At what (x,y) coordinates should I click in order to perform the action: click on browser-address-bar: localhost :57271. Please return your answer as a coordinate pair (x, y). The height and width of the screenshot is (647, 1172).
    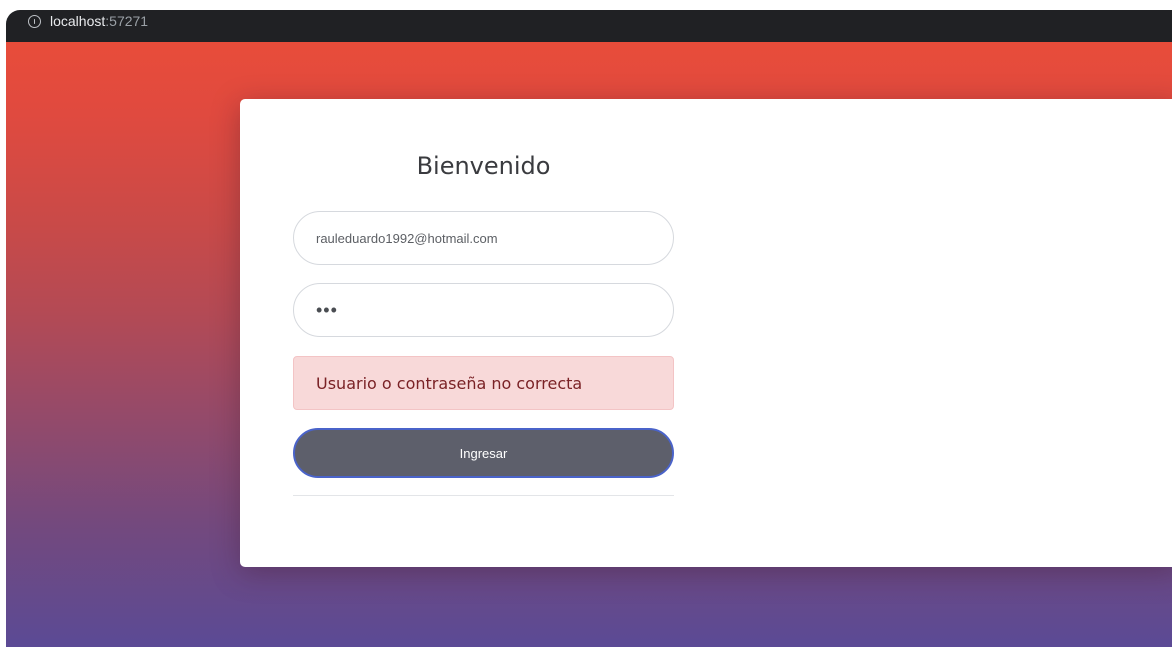
    Looking at the image, I should click on (589, 26).